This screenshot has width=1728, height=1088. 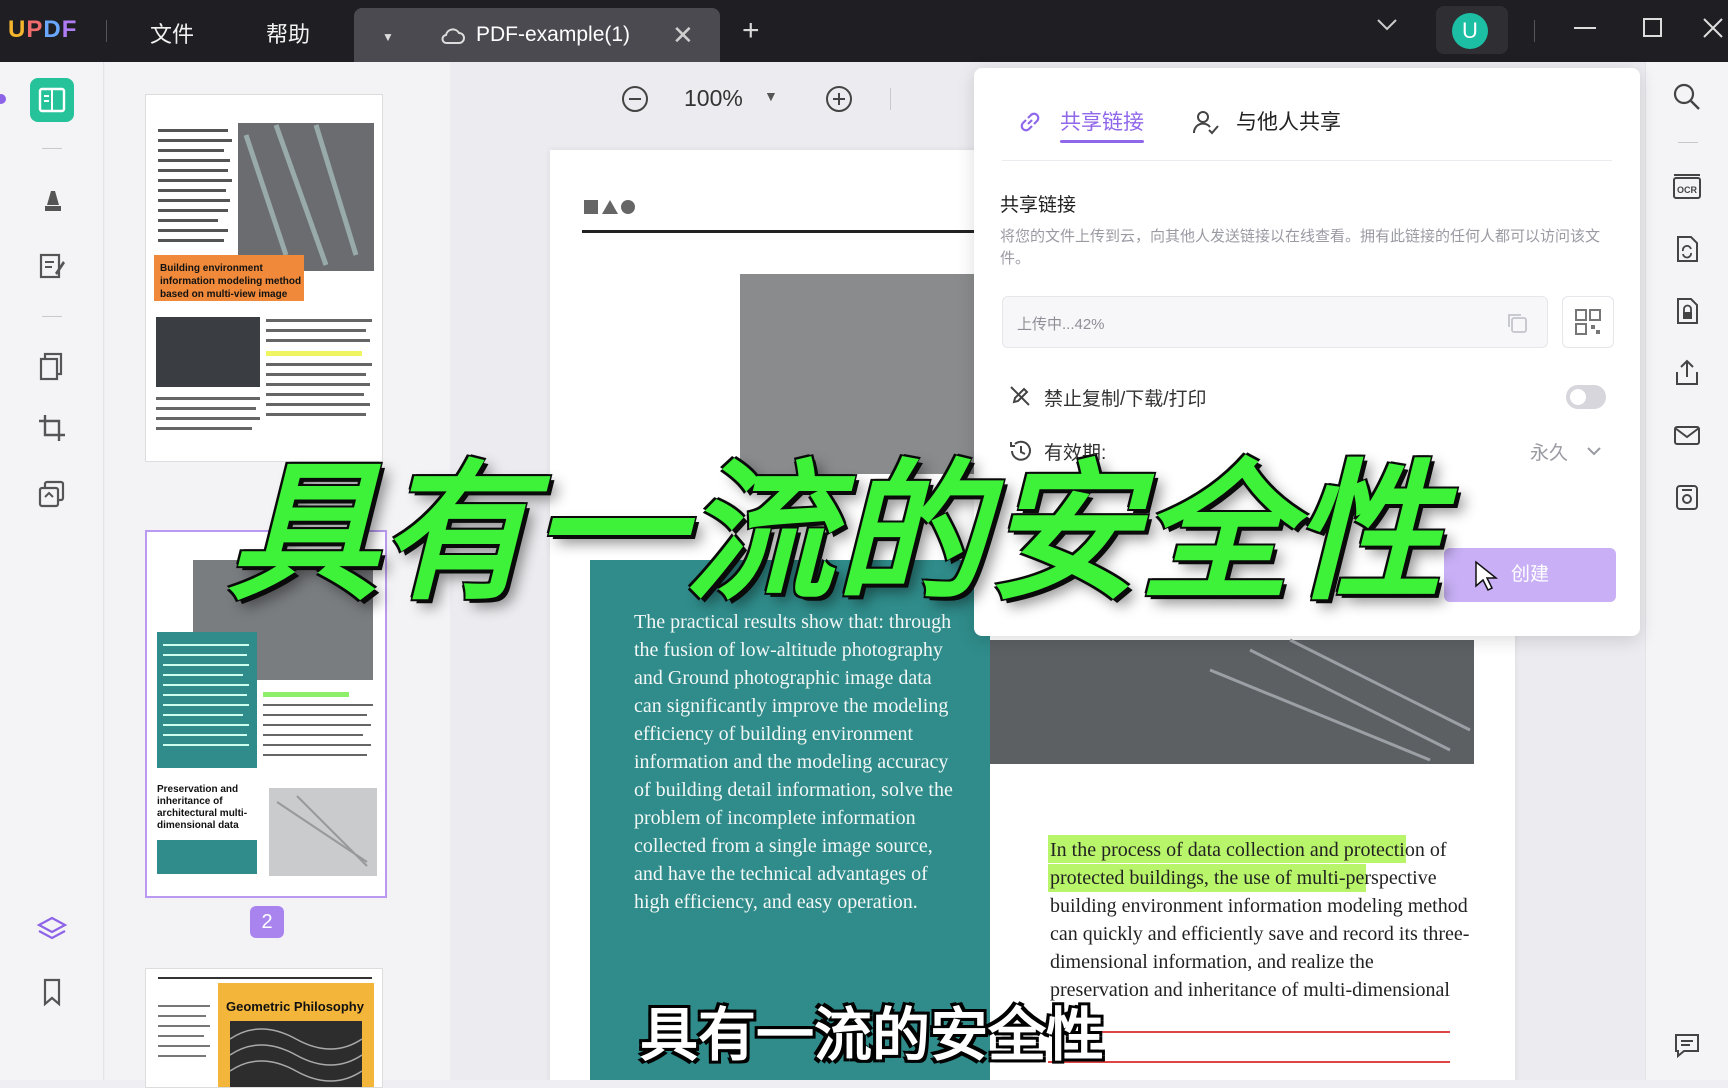 What do you see at coordinates (1687, 497) in the screenshot?
I see `save-icon` at bounding box center [1687, 497].